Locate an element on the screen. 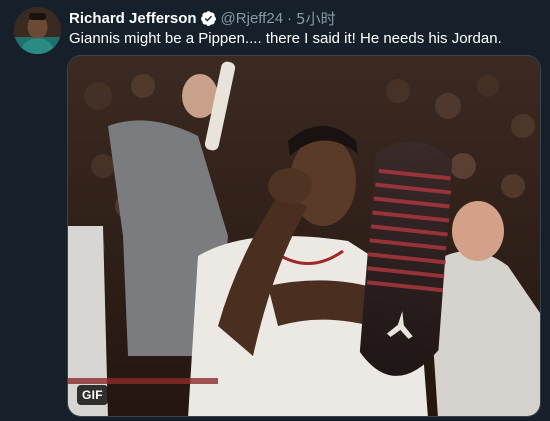 Image resolution: width=550 pixels, height=421 pixels. tweet-header: Richard Jefferson @Rjeff24 · 5小时 is located at coordinates (202, 18).